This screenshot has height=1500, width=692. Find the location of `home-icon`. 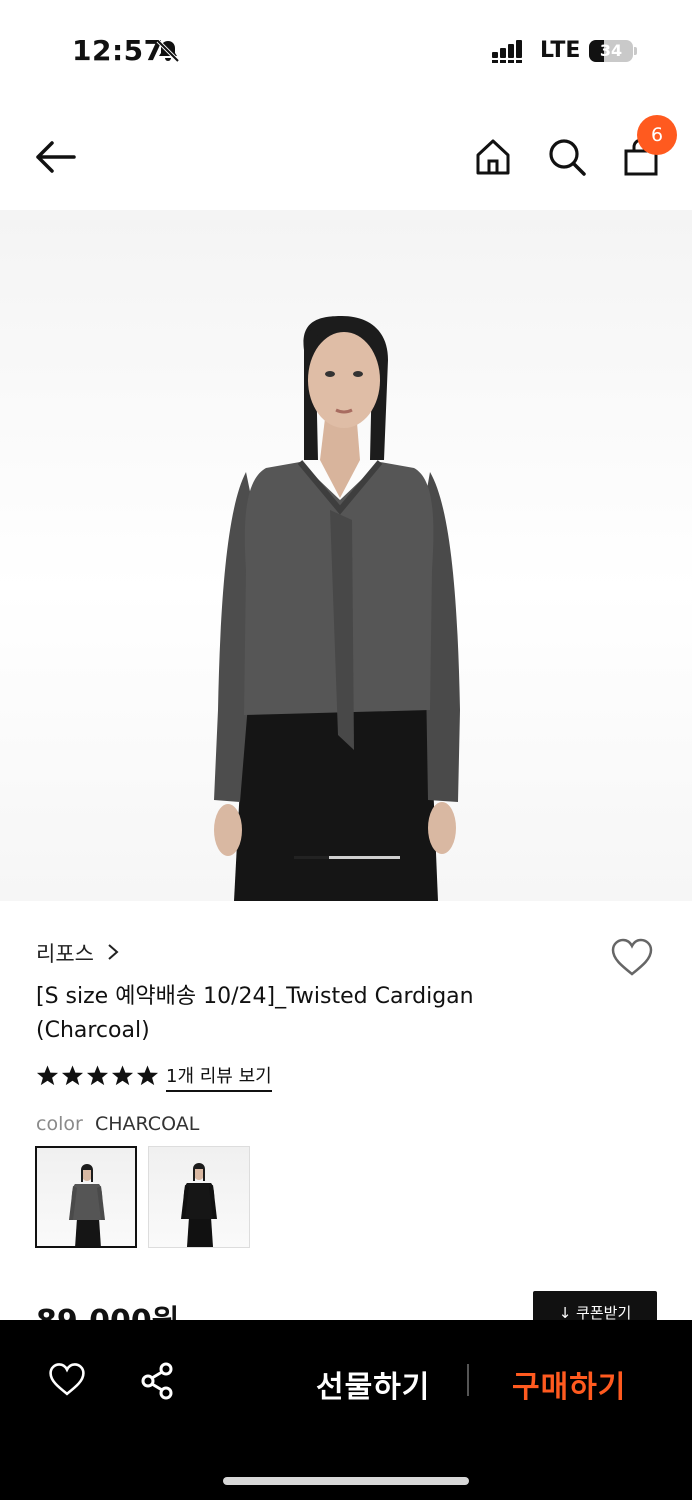

home-icon is located at coordinates (493, 157).